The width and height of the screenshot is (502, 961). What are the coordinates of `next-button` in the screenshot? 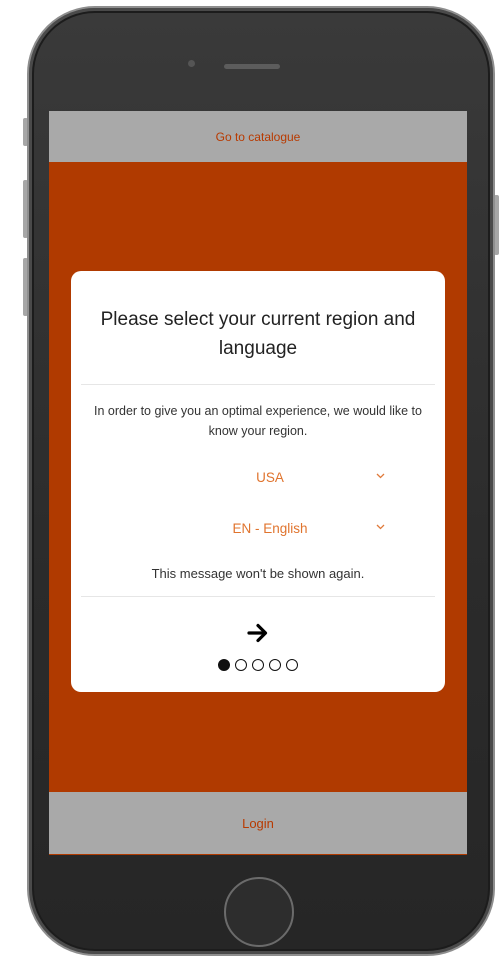 It's located at (258, 633).